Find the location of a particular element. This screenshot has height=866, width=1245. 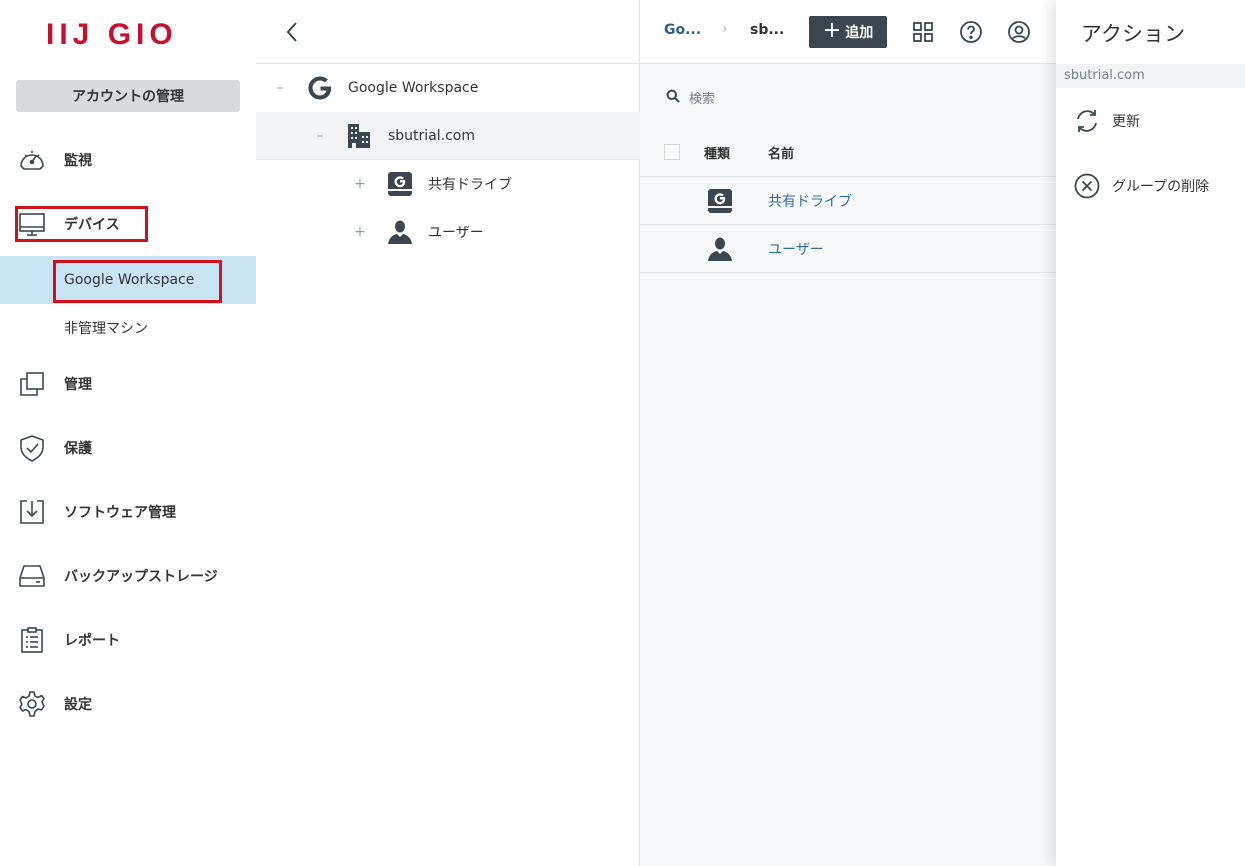

sidebar-item-label: レポート is located at coordinates (92, 641).